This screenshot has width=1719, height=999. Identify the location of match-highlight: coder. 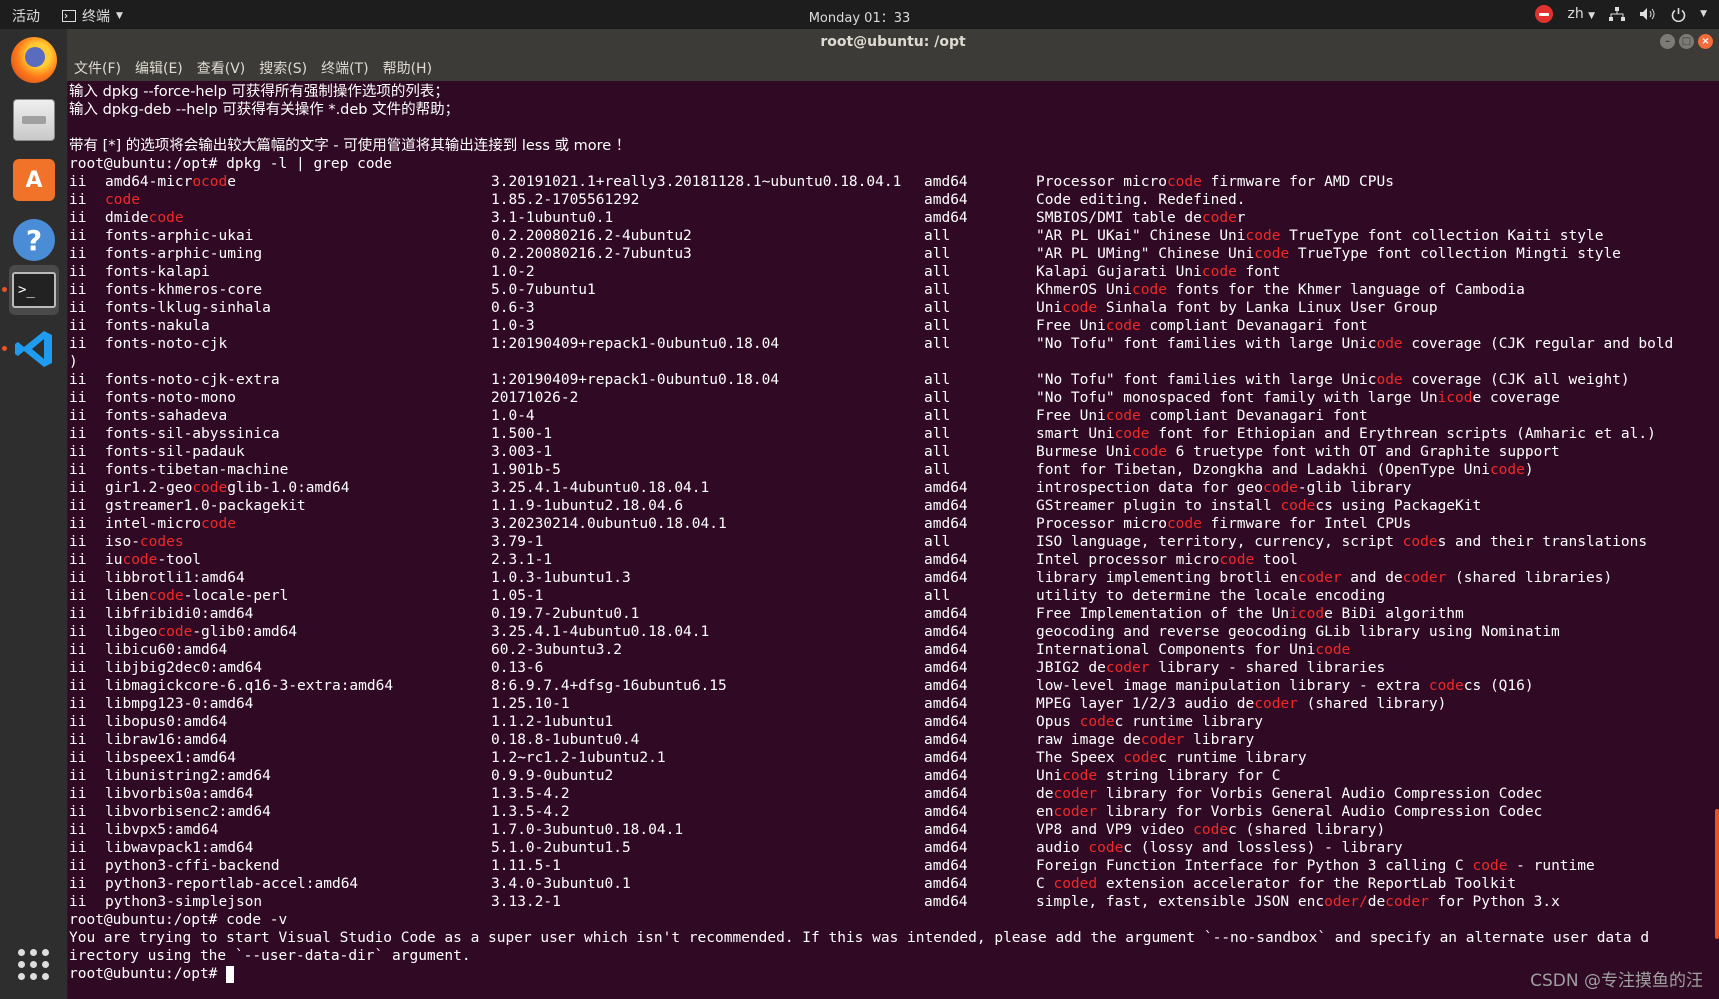
(1127, 668).